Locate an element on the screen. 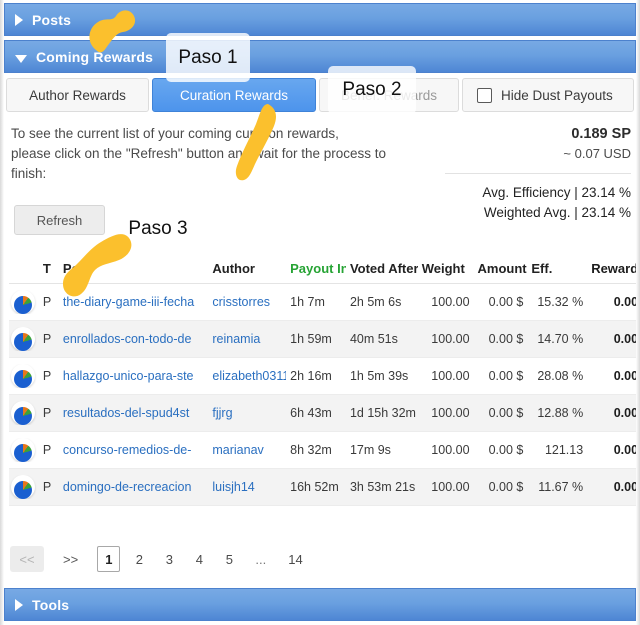 The width and height of the screenshot is (640, 625). triangle-right-icon is located at coordinates (19, 604).